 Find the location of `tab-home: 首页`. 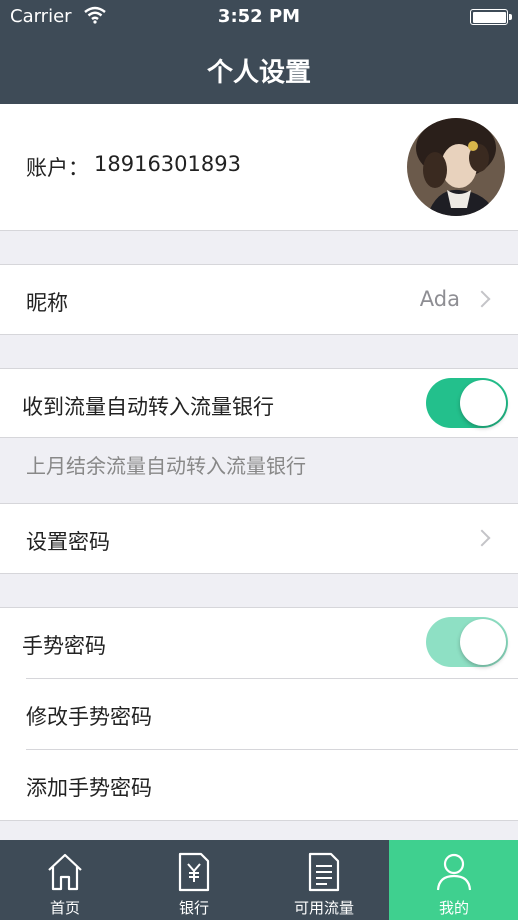

tab-home: 首页 is located at coordinates (65, 880).